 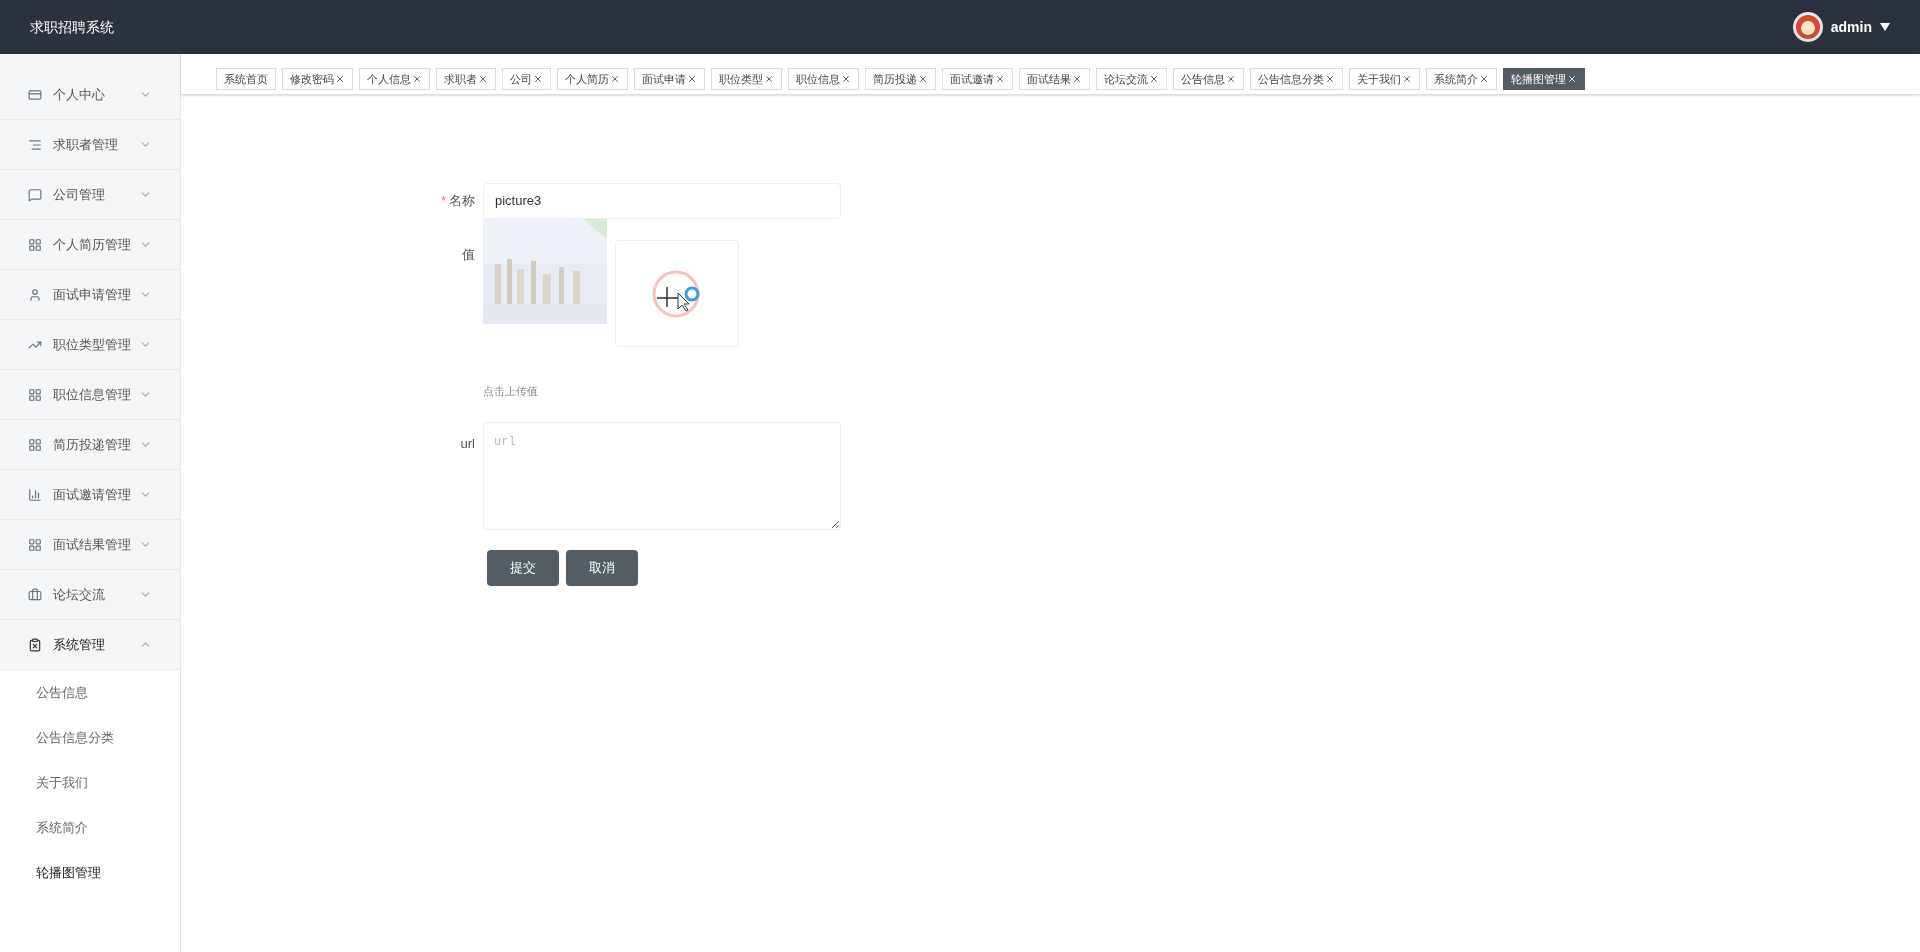 I want to click on user-name: admin, so click(x=1851, y=27).